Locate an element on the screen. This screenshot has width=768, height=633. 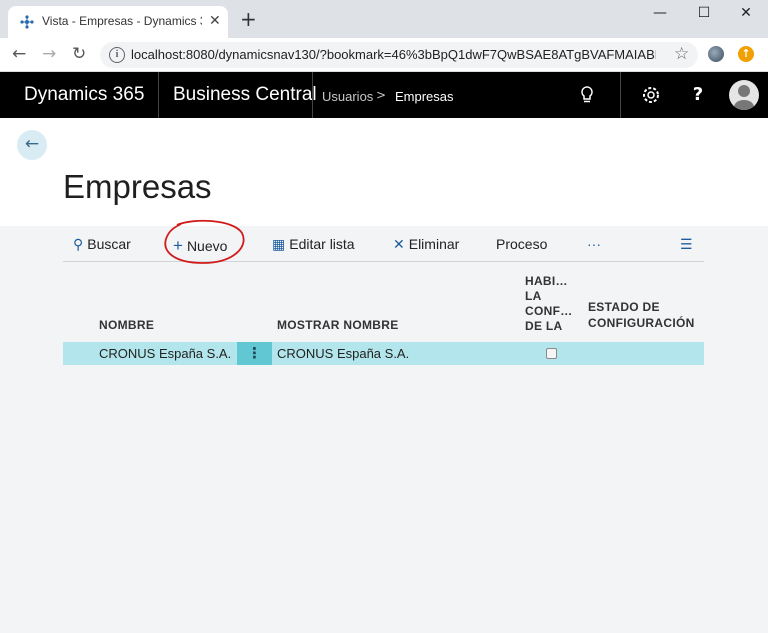
search-action-label: Buscar is located at coordinates (109, 244).